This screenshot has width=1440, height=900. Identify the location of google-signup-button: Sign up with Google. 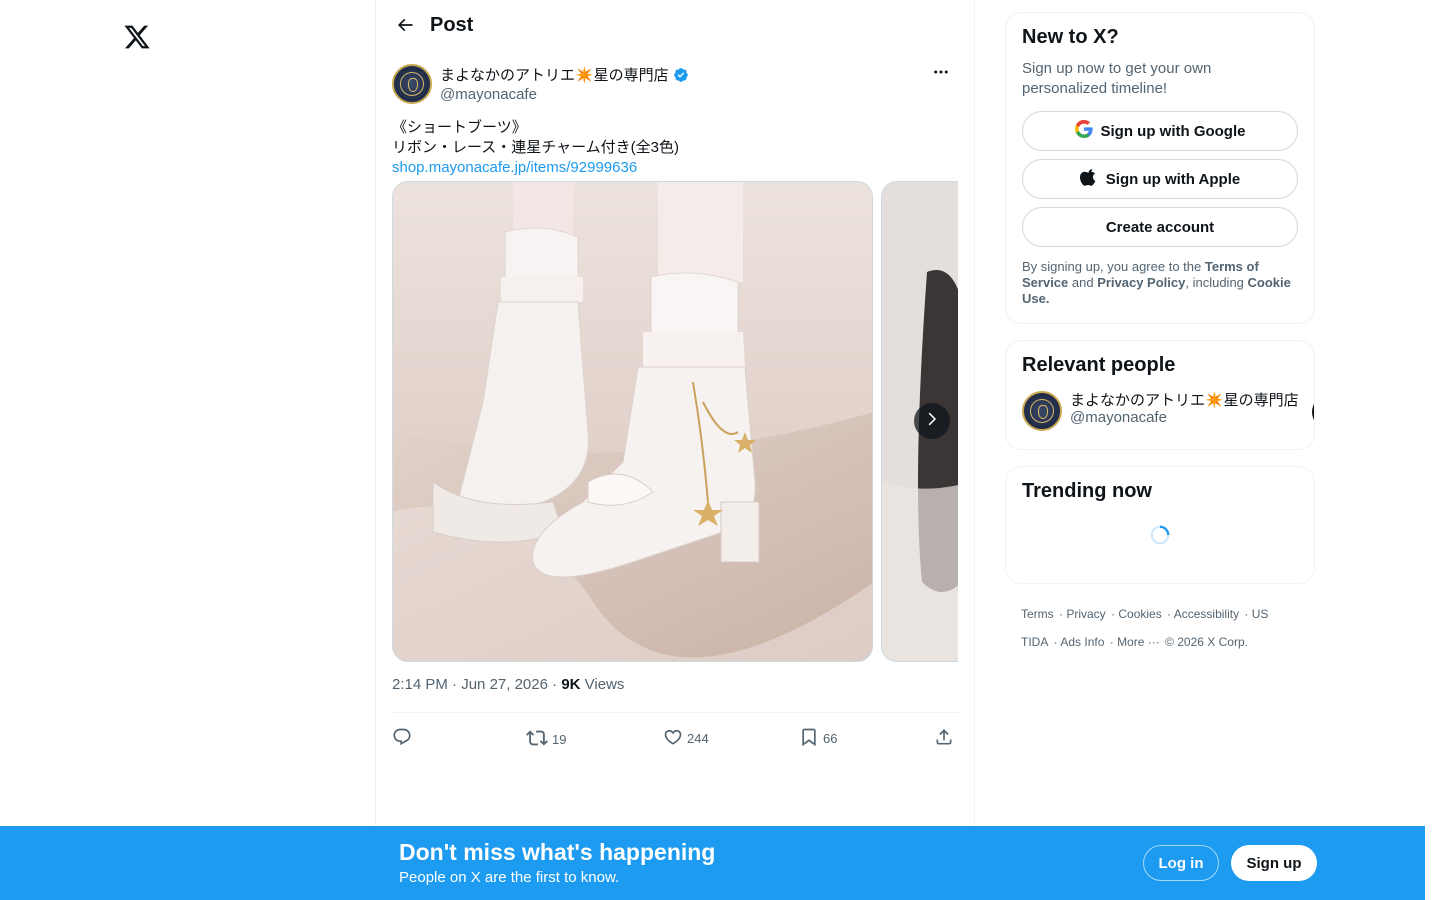
(1160, 131).